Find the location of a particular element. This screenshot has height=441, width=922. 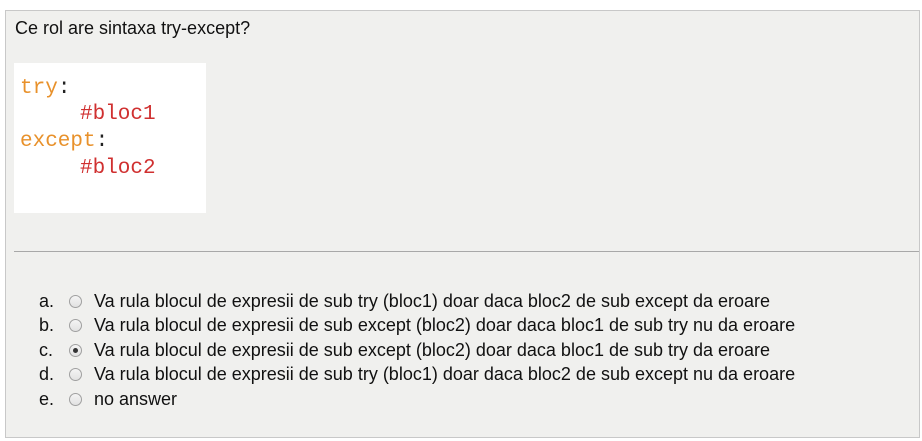

option-letter: e. is located at coordinates (47, 398).